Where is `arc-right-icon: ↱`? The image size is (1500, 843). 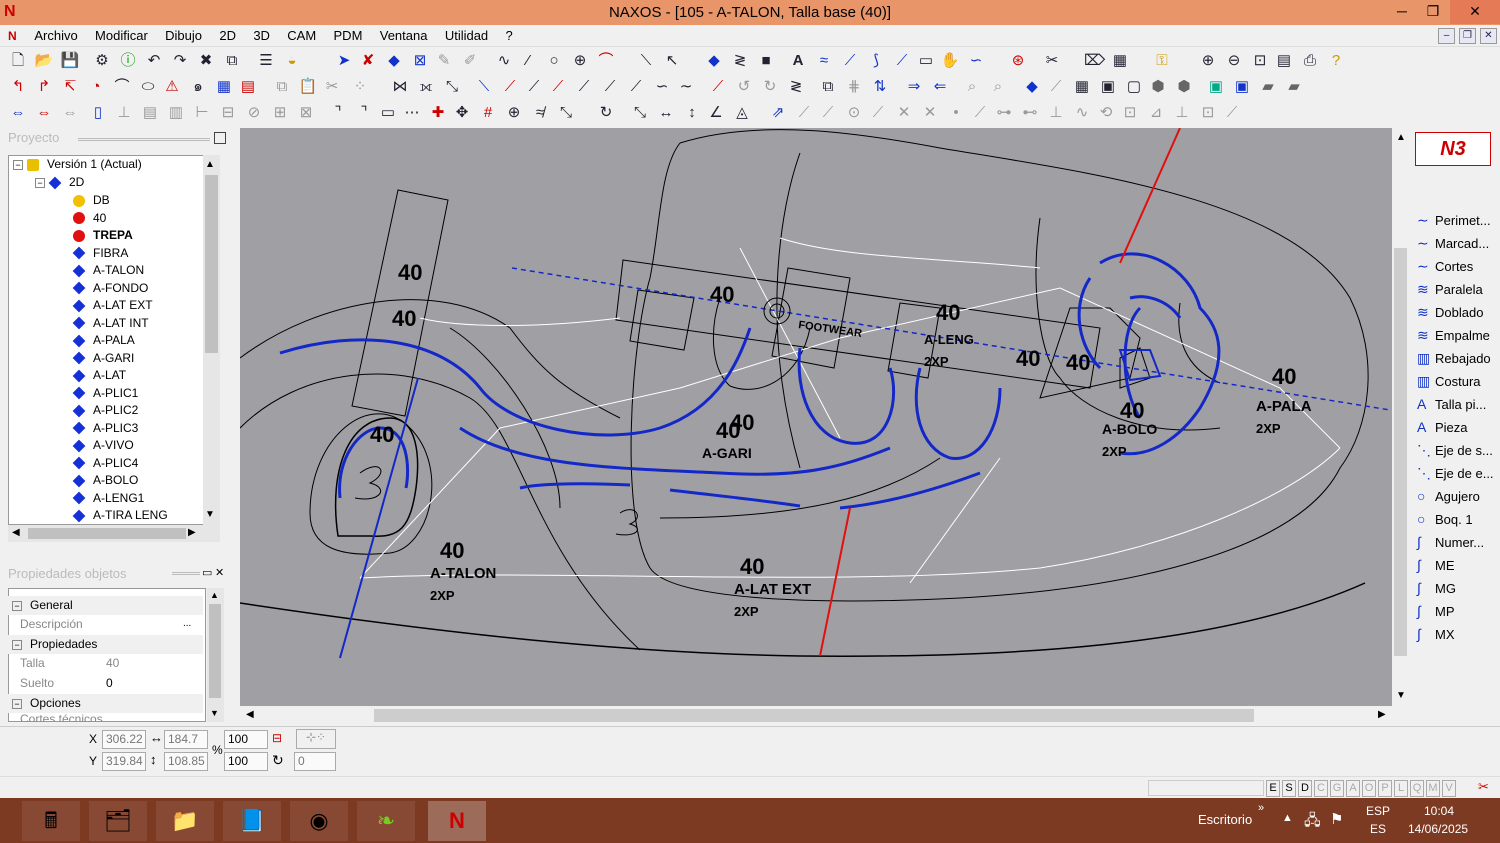 arc-right-icon: ↱ is located at coordinates (44, 87).